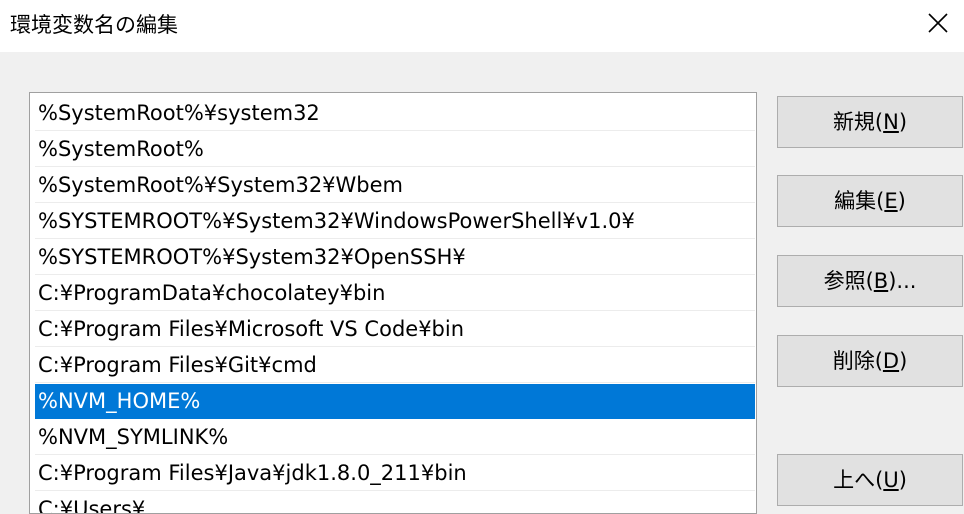 This screenshot has width=964, height=514. I want to click on list-item: %NVM_SYMLINK%, so click(395, 437).